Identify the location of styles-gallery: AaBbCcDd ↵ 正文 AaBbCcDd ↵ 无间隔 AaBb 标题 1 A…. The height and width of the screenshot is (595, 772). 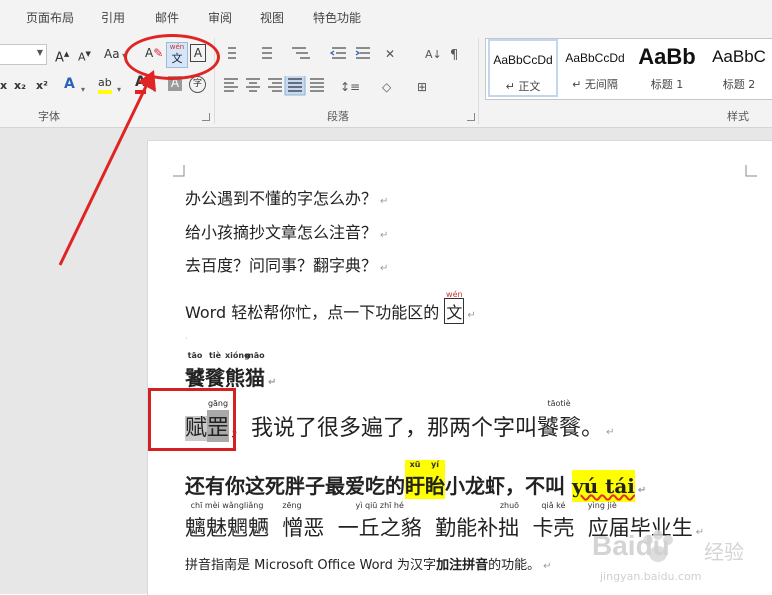
(628, 69).